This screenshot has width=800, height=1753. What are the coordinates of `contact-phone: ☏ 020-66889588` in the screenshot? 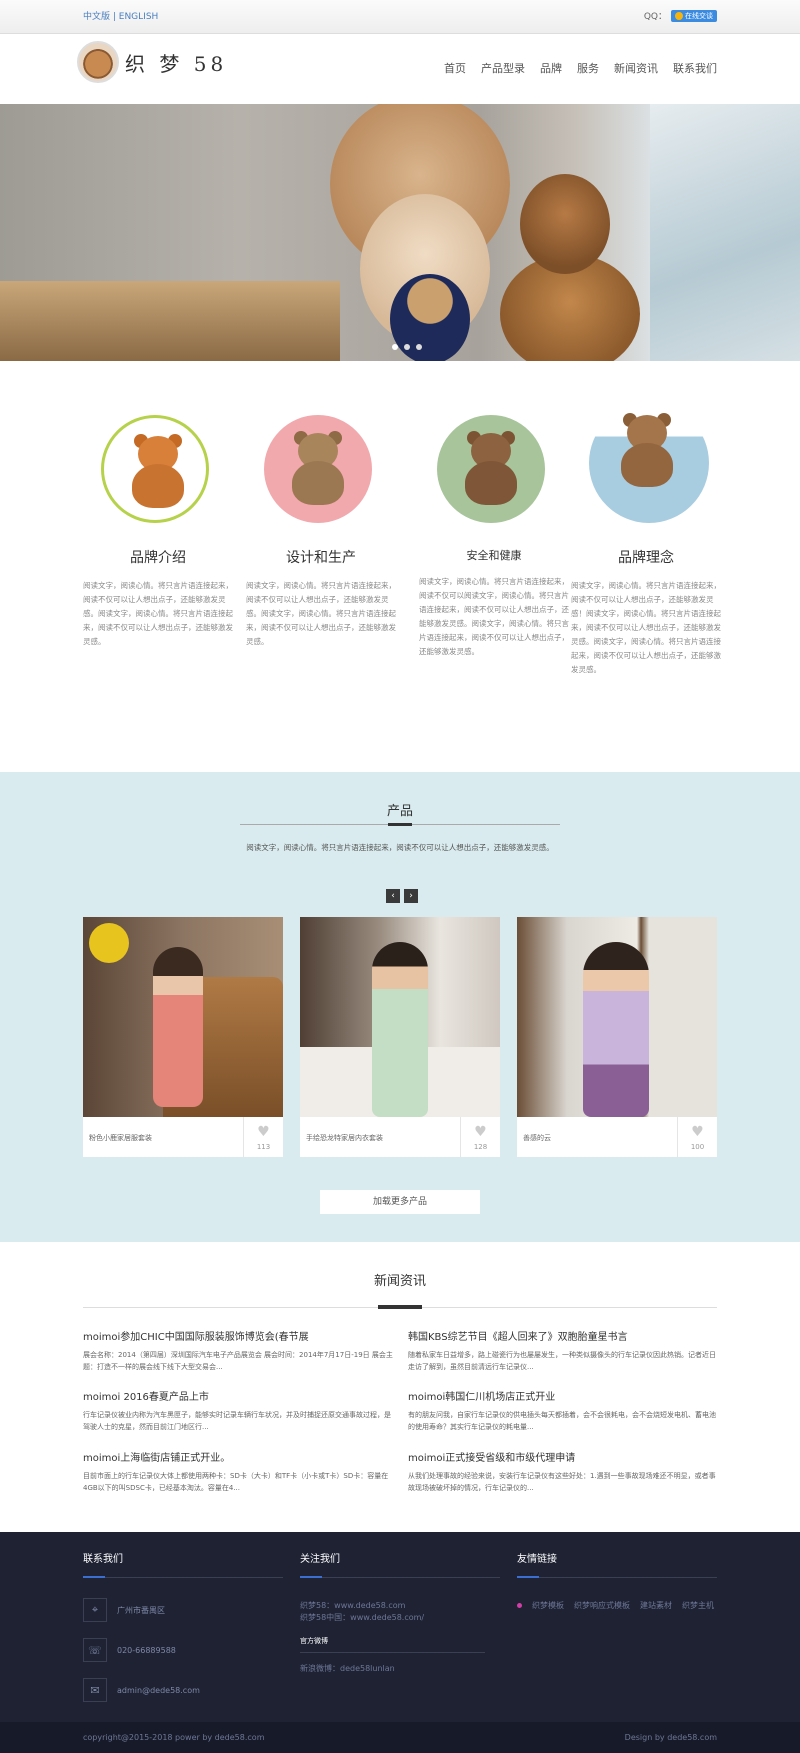 It's located at (183, 1650).